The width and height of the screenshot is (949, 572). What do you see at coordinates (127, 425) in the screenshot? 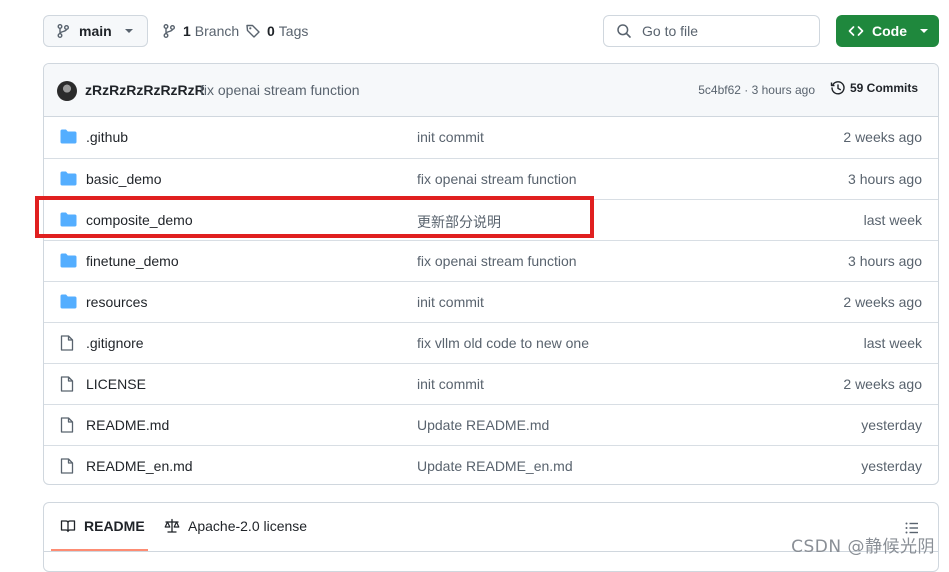
I see `file-name-link: README.md` at bounding box center [127, 425].